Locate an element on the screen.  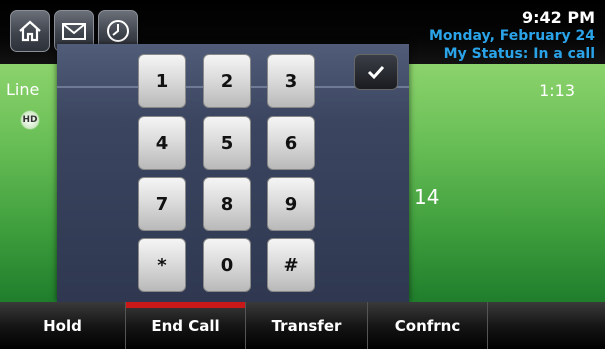
dialpad-key-9: 9 is located at coordinates (291, 204).